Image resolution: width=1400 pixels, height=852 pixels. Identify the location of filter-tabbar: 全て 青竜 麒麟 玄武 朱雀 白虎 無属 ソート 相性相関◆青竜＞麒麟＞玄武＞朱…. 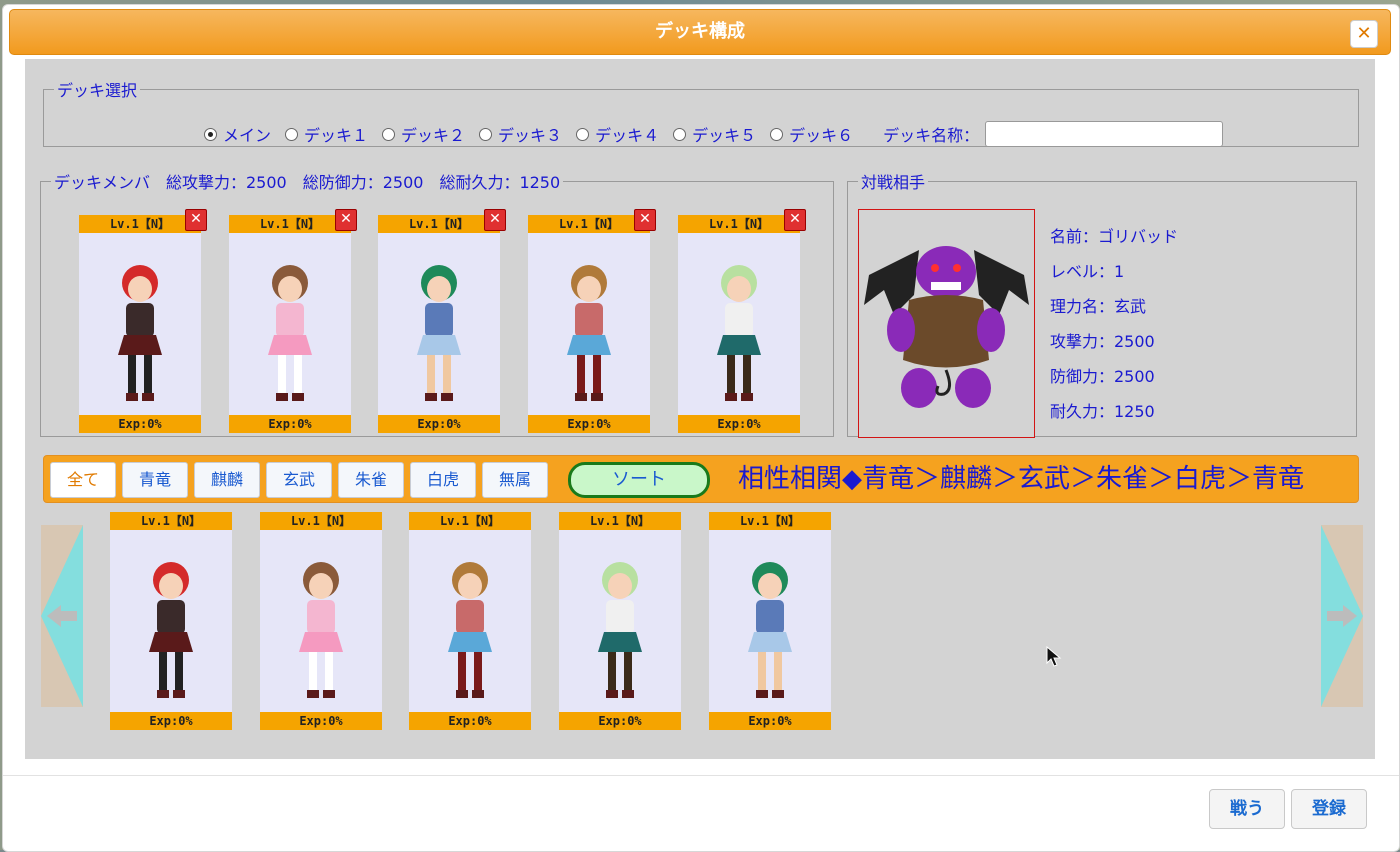
(701, 479).